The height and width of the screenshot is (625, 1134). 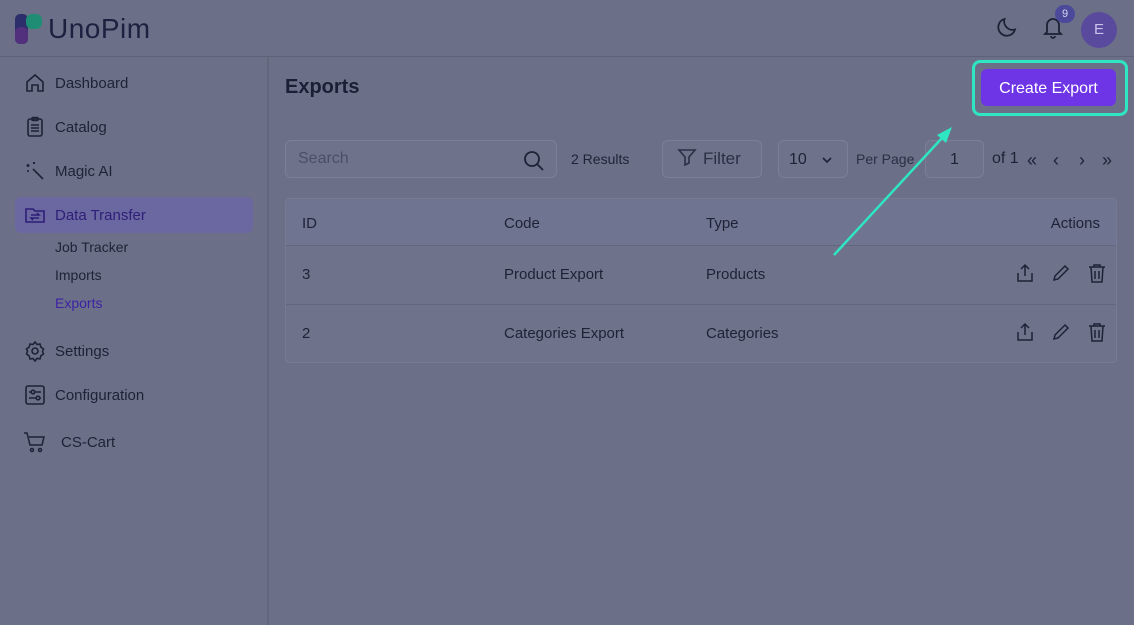 I want to click on column-header-type: Type, so click(x=722, y=223).